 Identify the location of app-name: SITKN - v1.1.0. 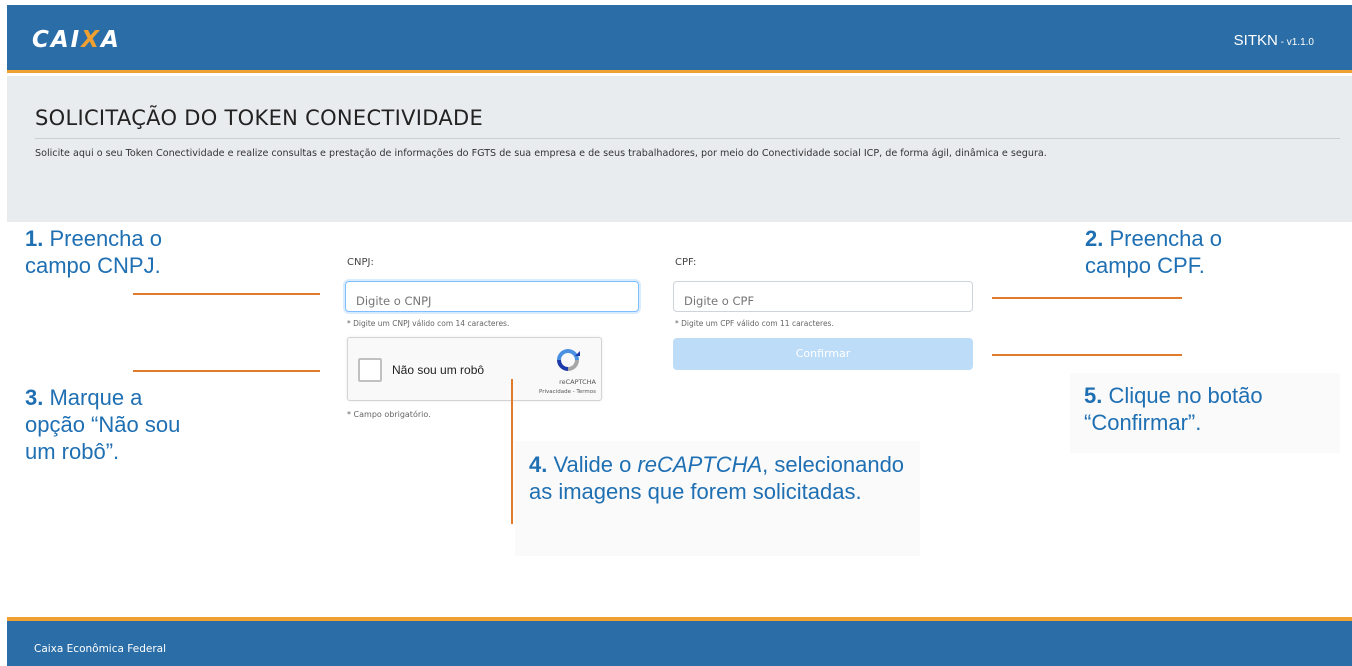
(1274, 40).